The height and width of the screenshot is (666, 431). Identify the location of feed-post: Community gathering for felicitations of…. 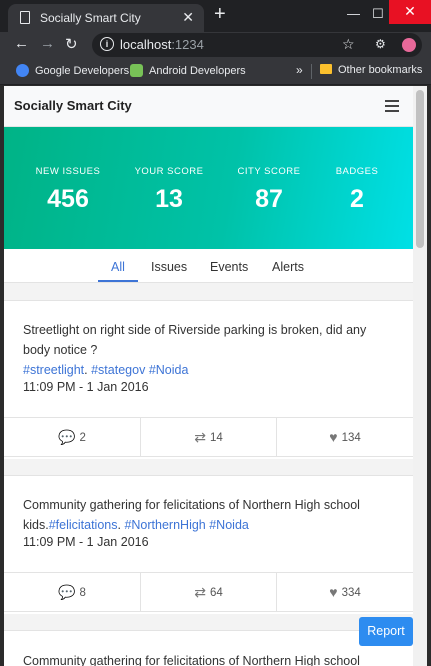
(208, 648).